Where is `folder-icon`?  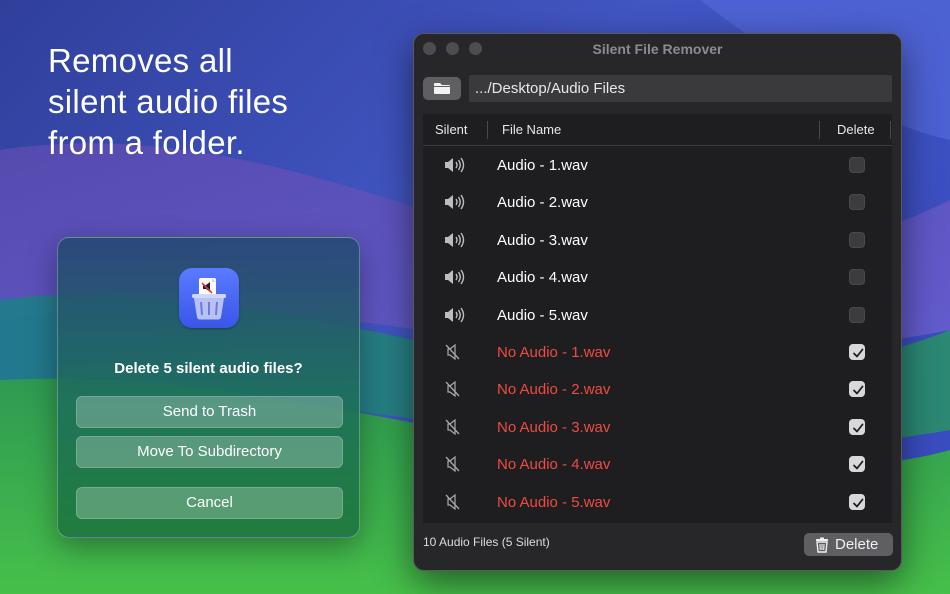
folder-icon is located at coordinates (442, 88).